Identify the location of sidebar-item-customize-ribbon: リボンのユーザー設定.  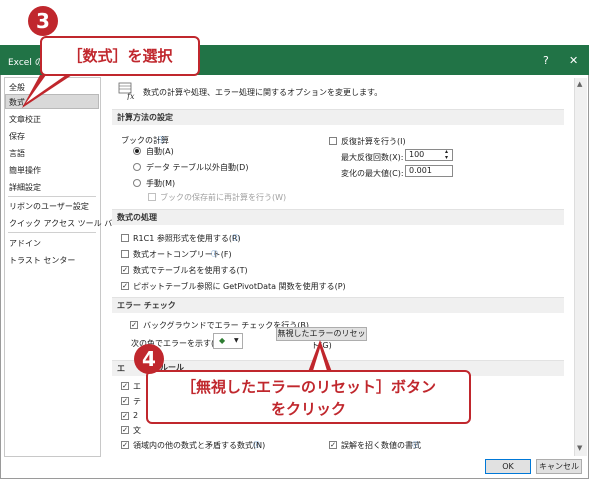
(49, 206).